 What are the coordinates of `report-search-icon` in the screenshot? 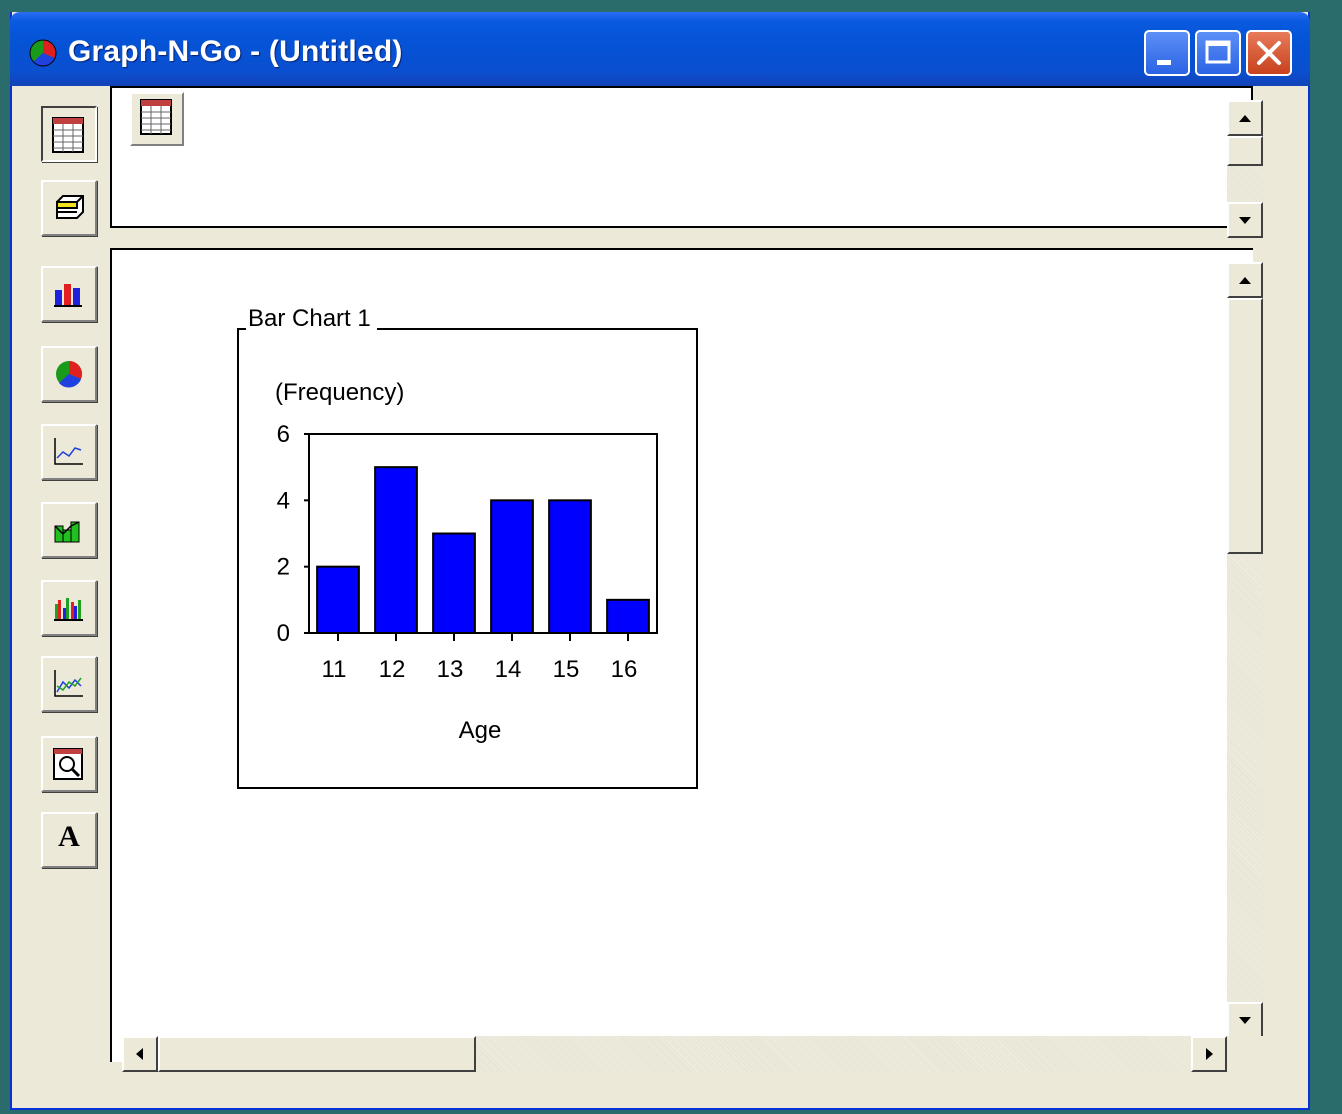 It's located at (68, 764).